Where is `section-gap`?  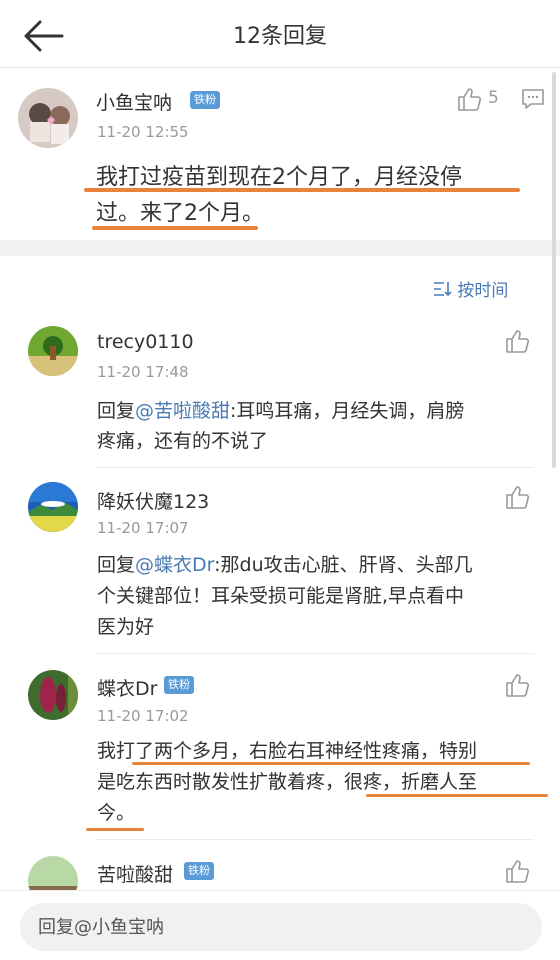
section-gap is located at coordinates (280, 248).